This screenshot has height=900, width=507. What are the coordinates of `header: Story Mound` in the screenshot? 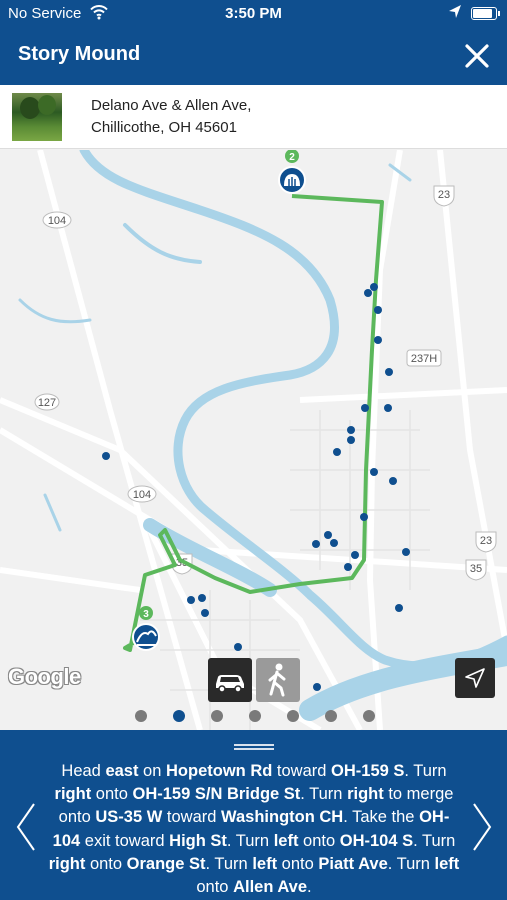 It's located at (253, 56).